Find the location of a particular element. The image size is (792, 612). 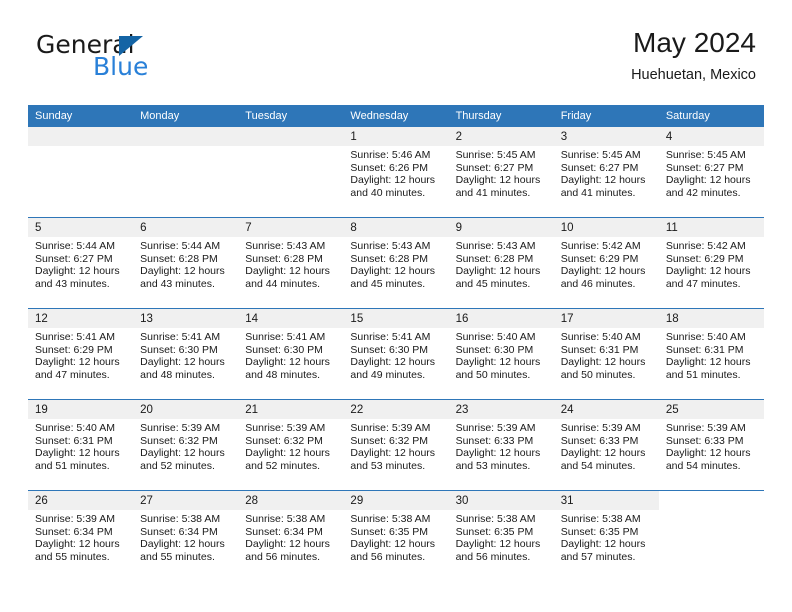

page-title: May 2024 is located at coordinates (694, 42).